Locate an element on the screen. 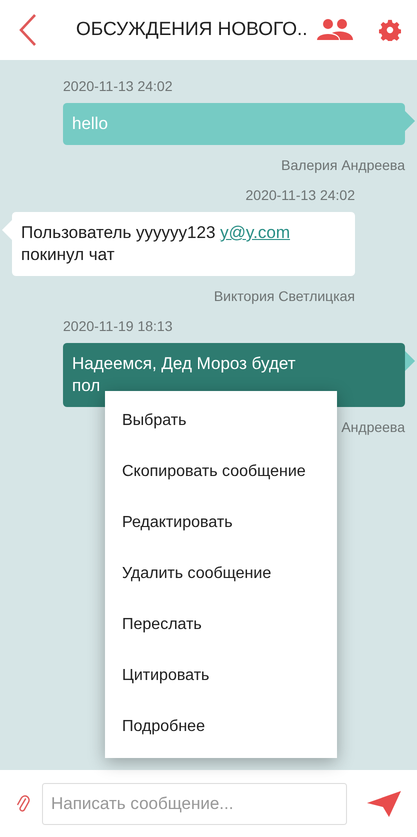 The width and height of the screenshot is (417, 837). message-text: Пользователь yyyyyy123 y@y.com is located at coordinates (156, 233).